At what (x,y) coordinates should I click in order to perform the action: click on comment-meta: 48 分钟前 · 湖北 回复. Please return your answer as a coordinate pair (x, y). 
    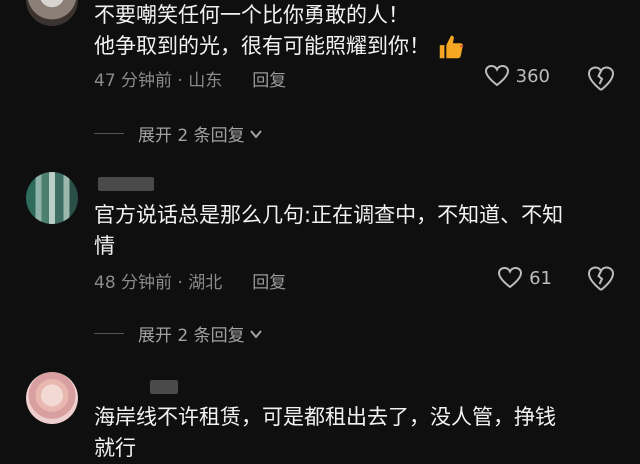
    Looking at the image, I should click on (190, 280).